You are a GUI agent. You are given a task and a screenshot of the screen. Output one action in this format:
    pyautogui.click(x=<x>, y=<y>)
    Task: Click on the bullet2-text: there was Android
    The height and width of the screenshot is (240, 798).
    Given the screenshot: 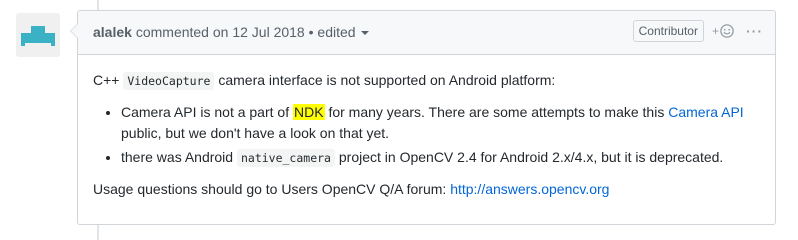 What is the action you would take?
    pyautogui.click(x=177, y=157)
    